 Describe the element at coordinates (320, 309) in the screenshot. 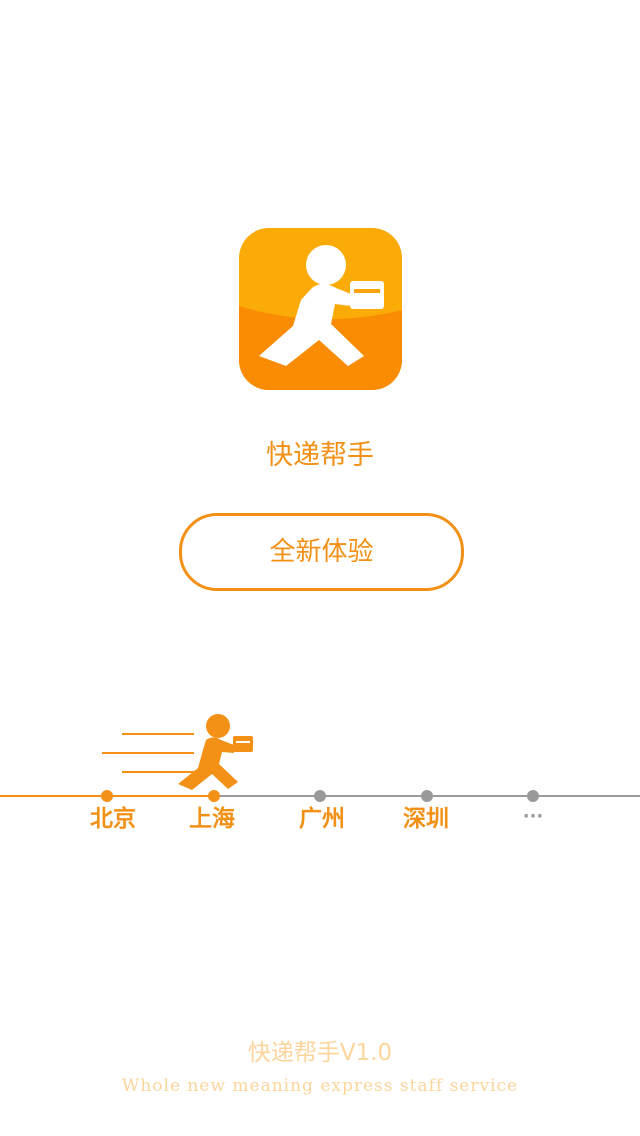

I see `app-logo-icon` at that location.